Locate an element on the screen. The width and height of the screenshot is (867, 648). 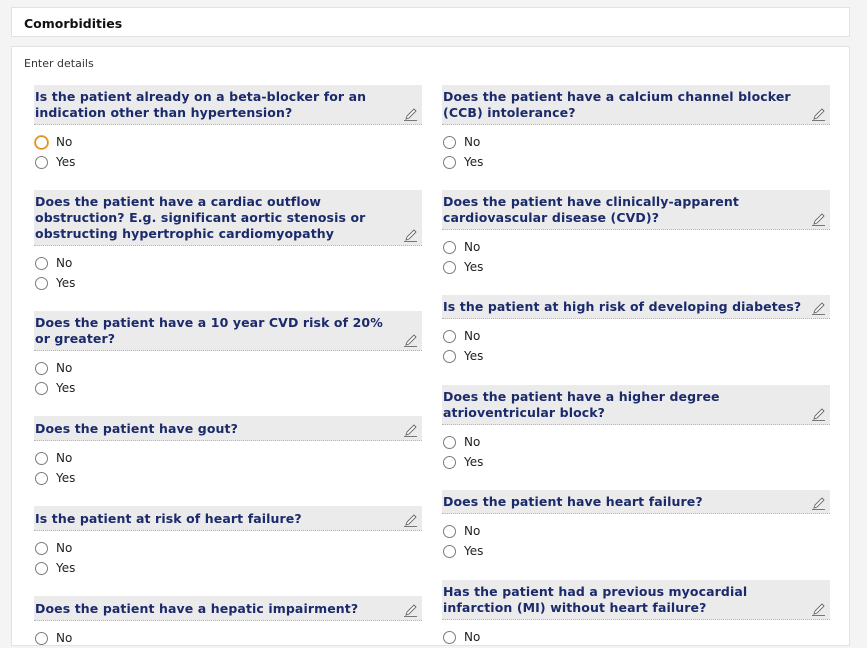
section-header: Comorbidities is located at coordinates (430, 22).